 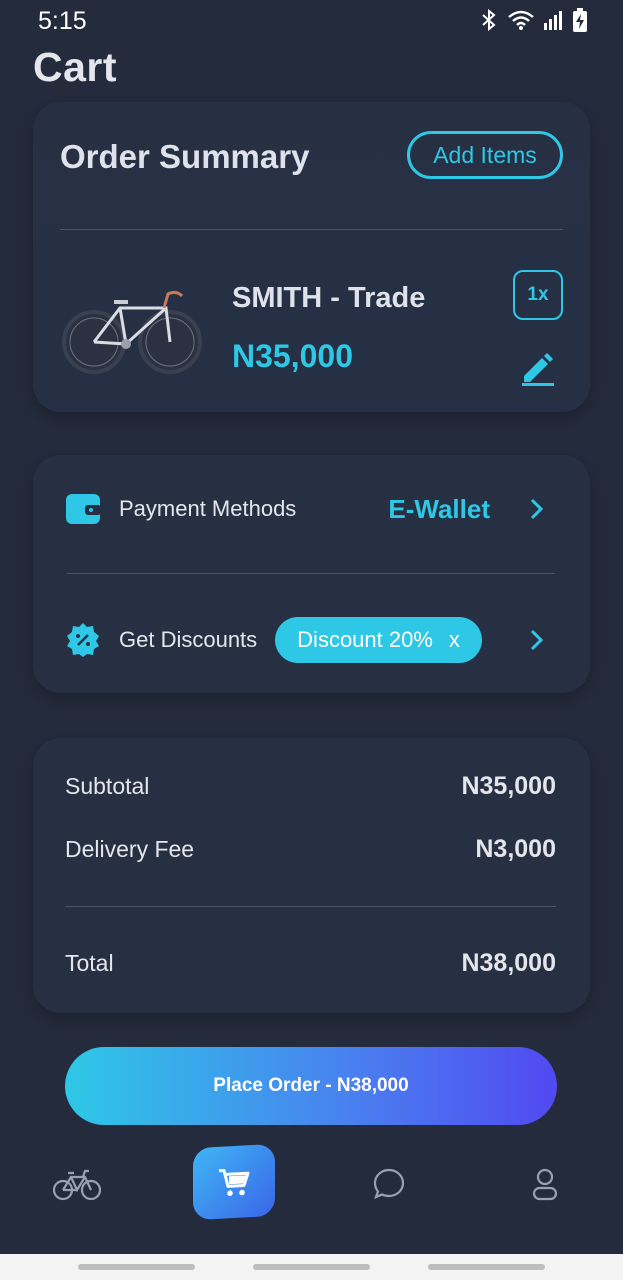 I want to click on order-summary-title: Order Summary, so click(x=185, y=156).